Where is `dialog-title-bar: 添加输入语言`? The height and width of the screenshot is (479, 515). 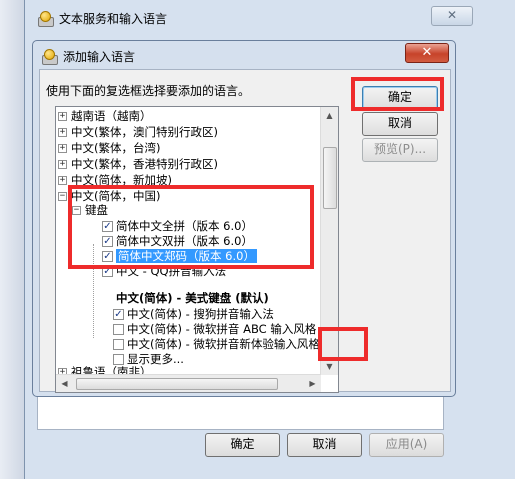 dialog-title-bar: 添加输入语言 is located at coordinates (88, 56).